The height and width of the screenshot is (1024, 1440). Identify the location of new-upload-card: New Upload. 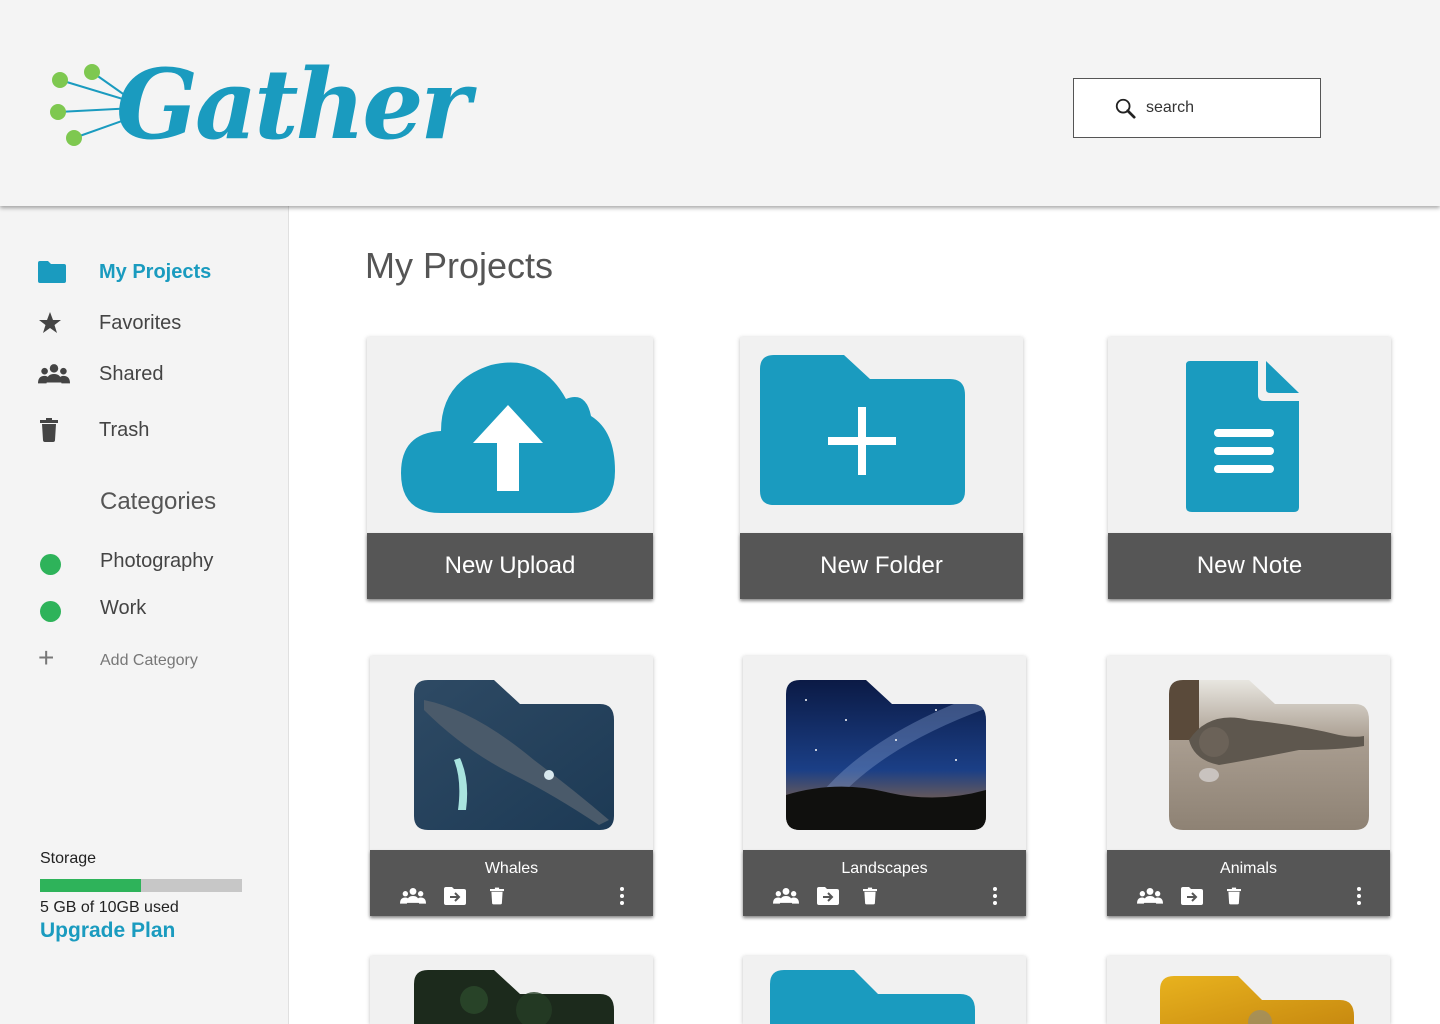
(510, 468).